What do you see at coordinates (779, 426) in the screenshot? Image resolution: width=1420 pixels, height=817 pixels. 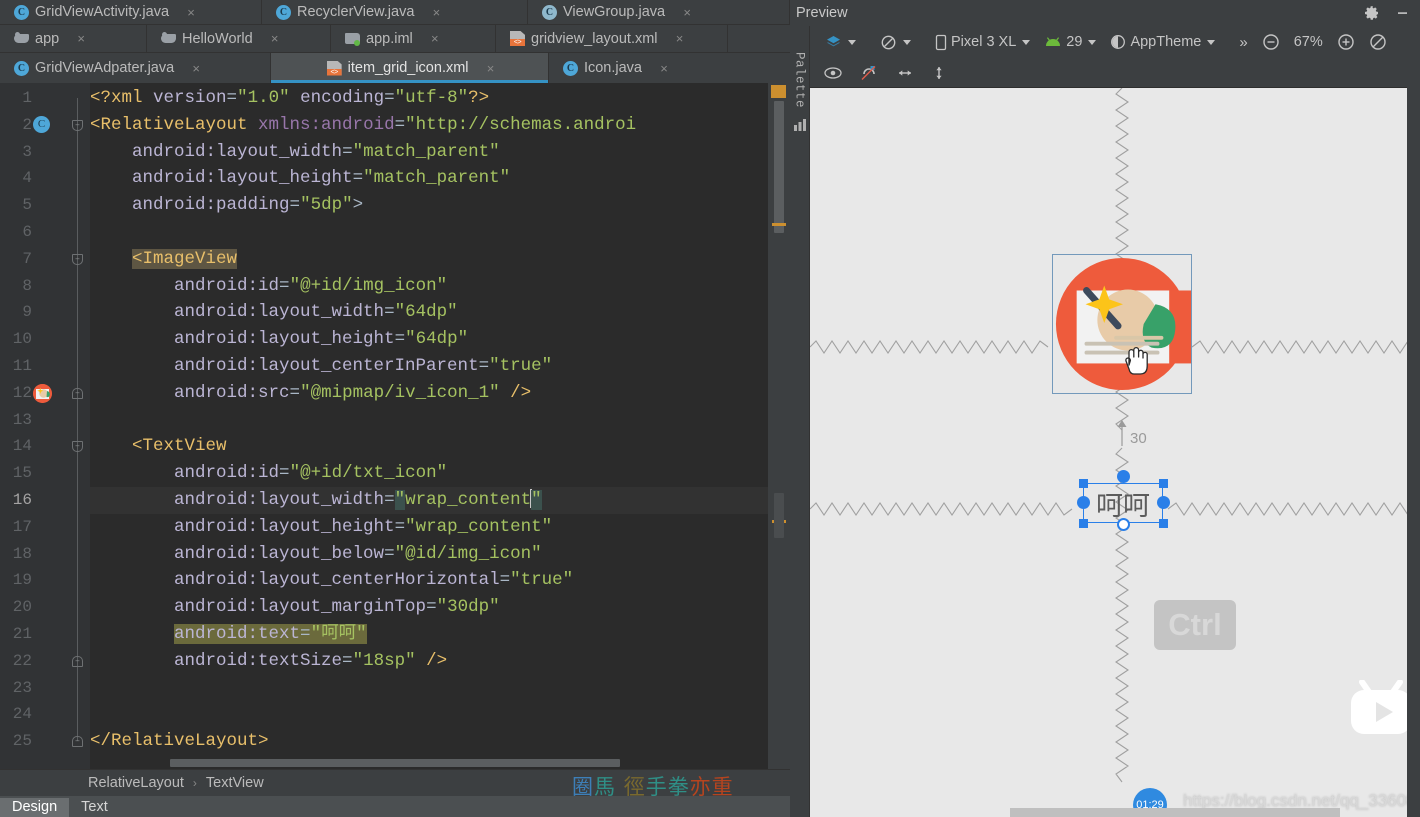 I see `editor-vertical-scrollbar` at bounding box center [779, 426].